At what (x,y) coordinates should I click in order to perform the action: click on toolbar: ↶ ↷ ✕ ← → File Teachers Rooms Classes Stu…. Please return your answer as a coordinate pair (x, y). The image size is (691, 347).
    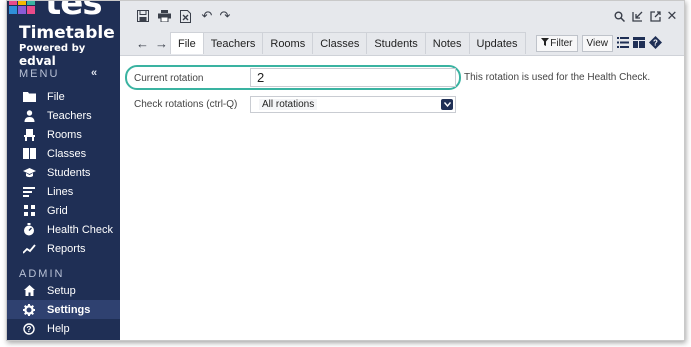
    Looking at the image, I should click on (402, 28).